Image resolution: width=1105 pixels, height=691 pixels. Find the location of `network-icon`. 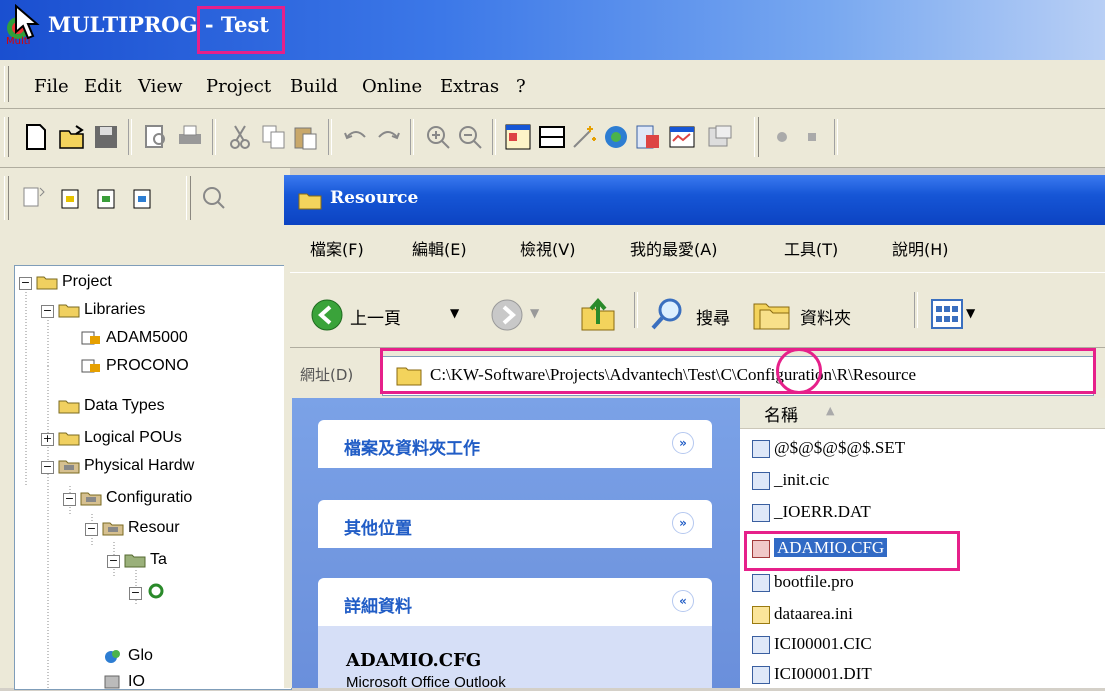

network-icon is located at coordinates (616, 137).